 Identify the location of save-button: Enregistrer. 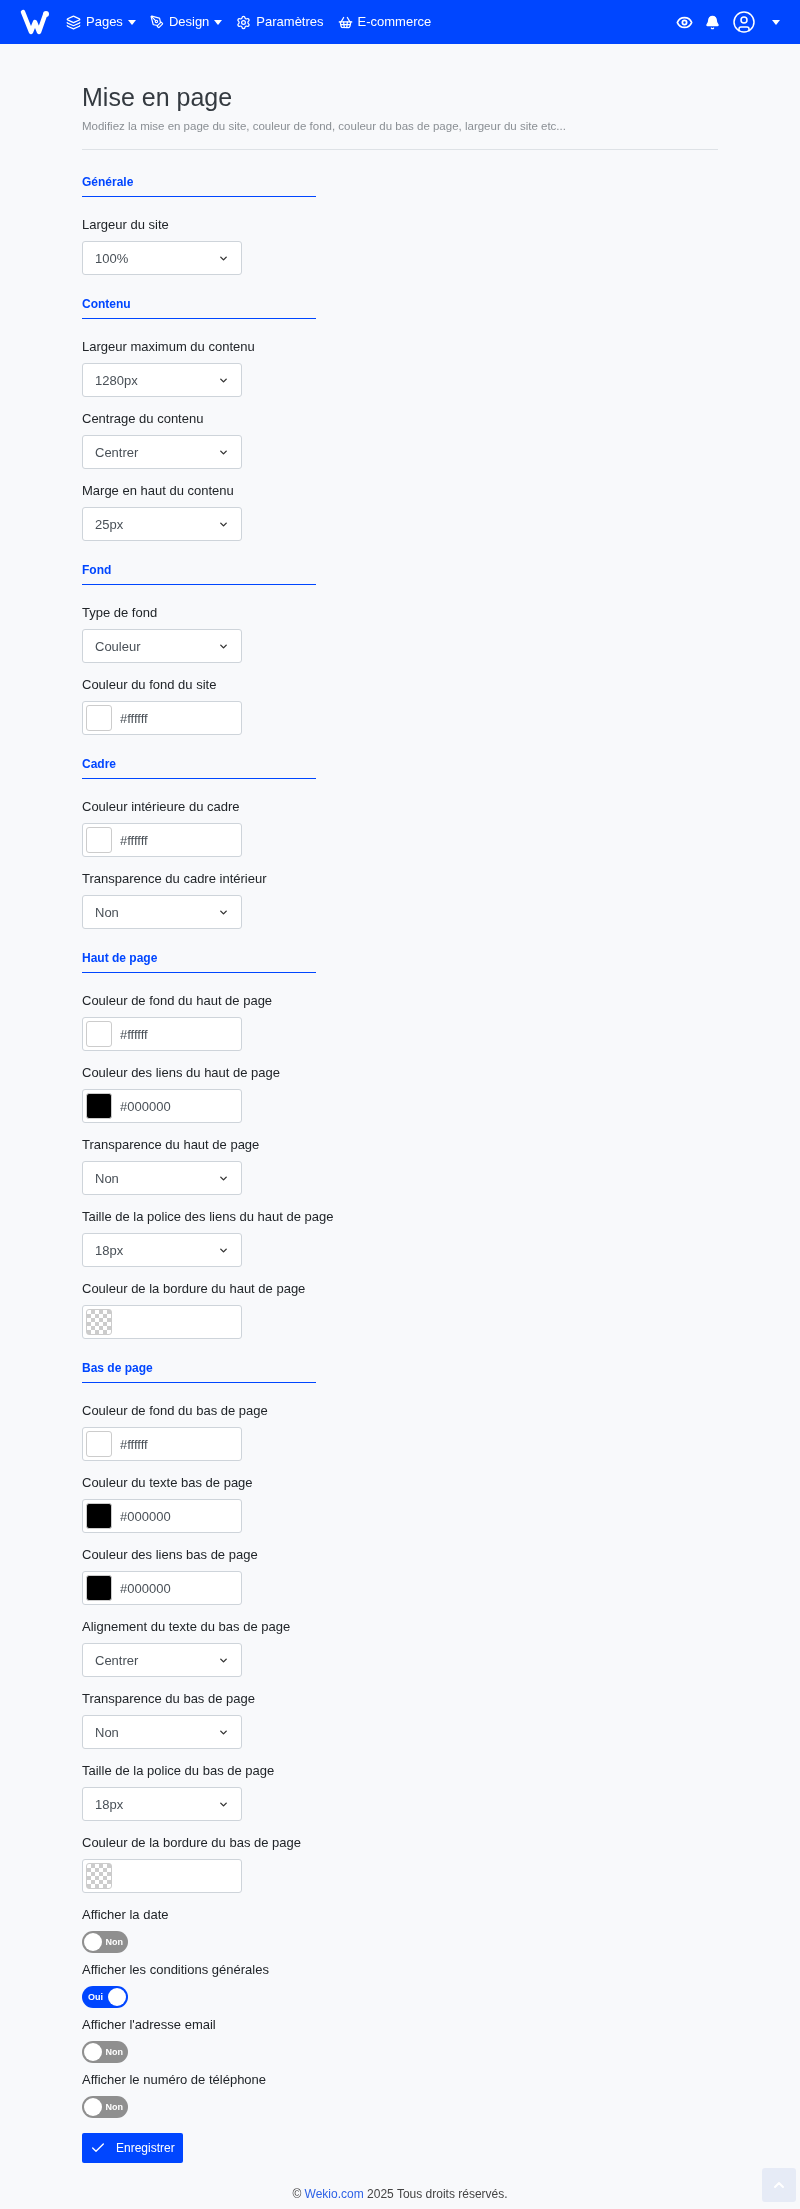
(132, 2148).